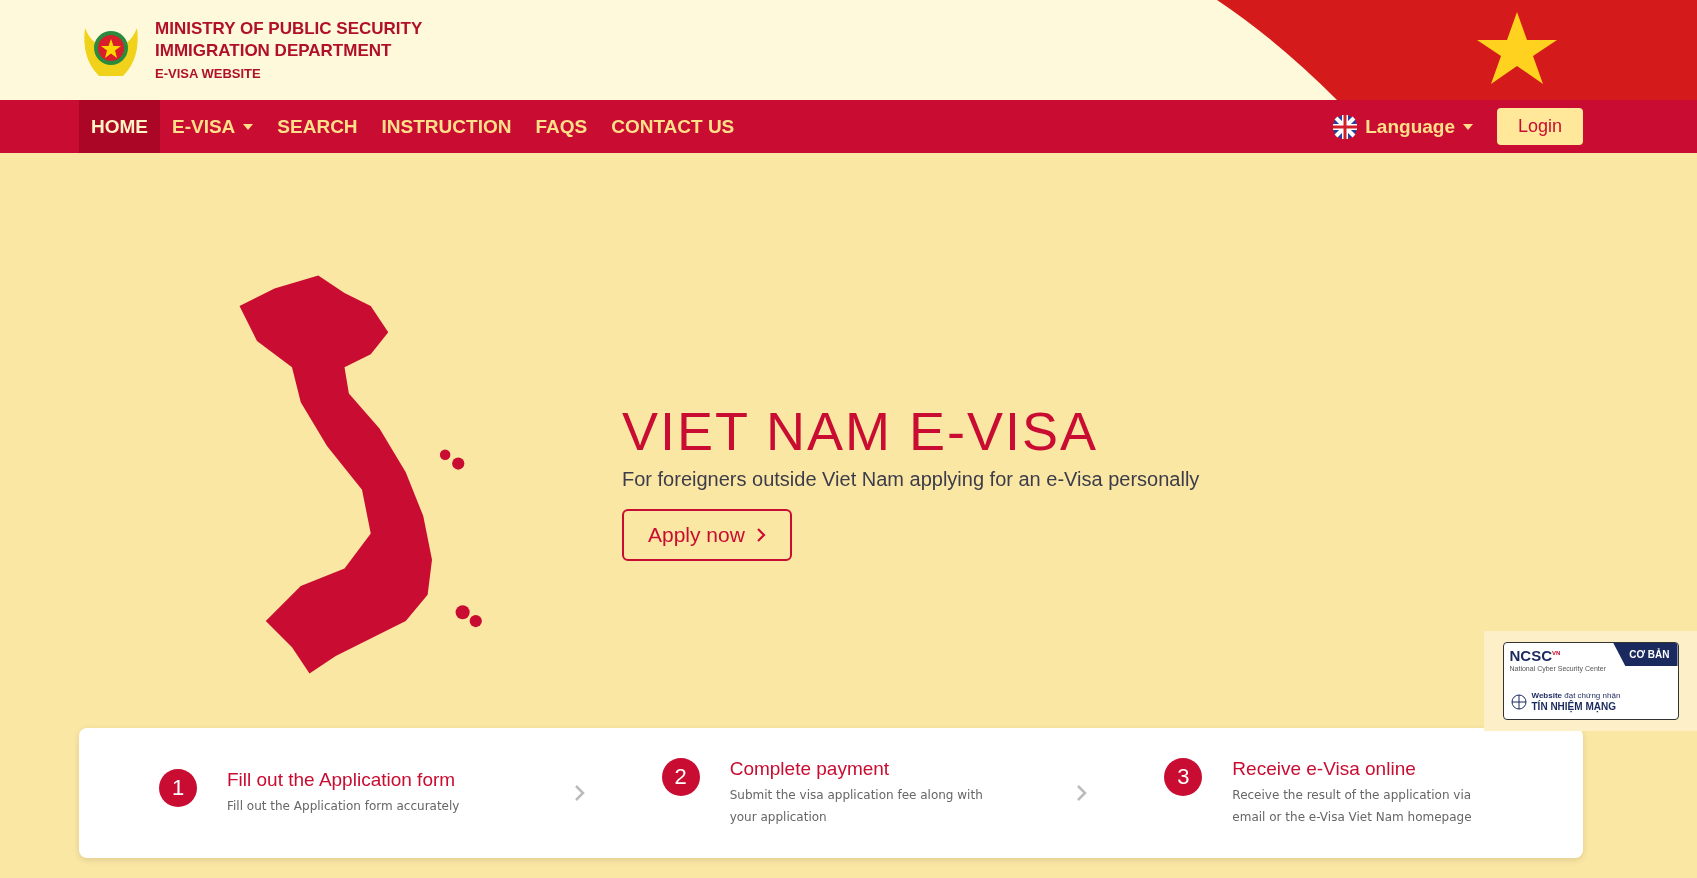 Image resolution: width=1697 pixels, height=878 pixels. What do you see at coordinates (274, 51) in the screenshot?
I see `header-title: IMMIGRATION DEPARTMENT` at bounding box center [274, 51].